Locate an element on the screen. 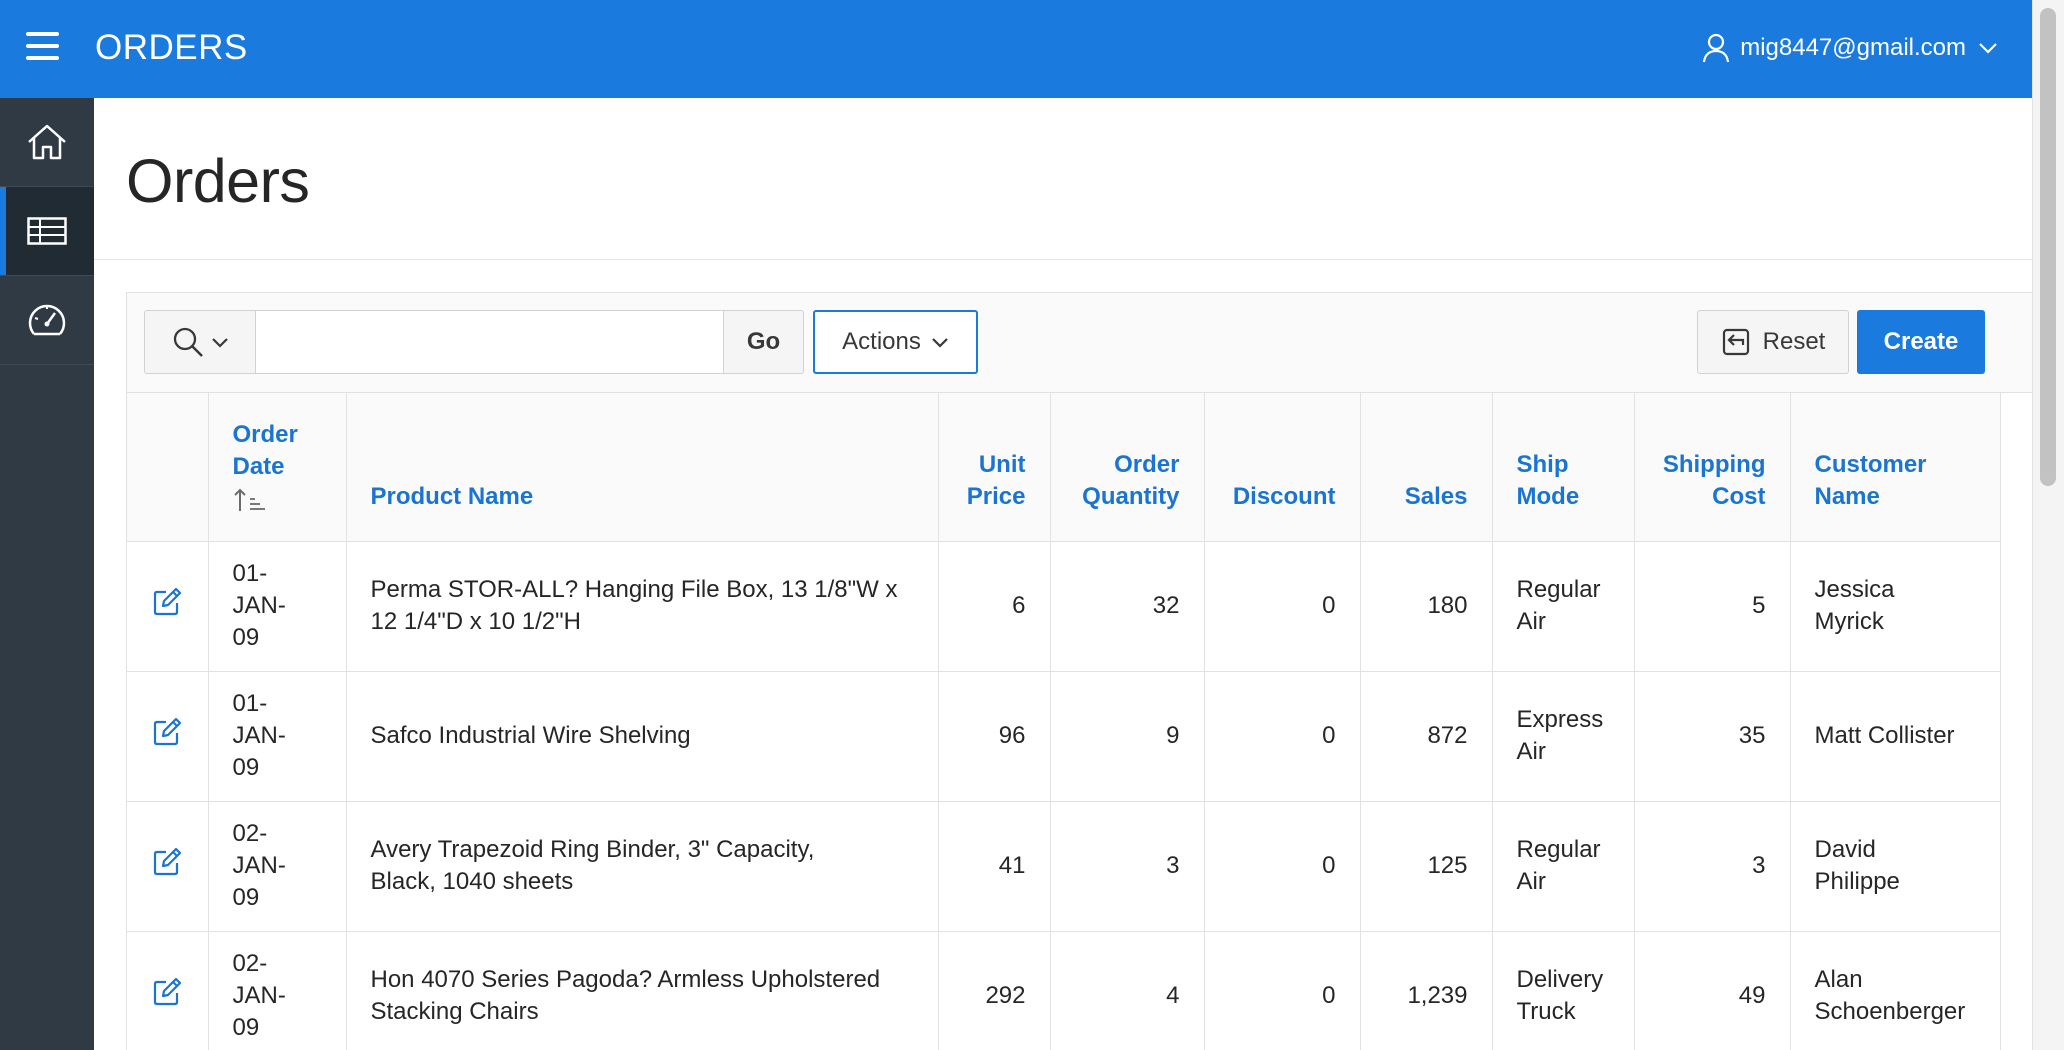  customer-name-cell: Jessica Myrick is located at coordinates (1895, 606).